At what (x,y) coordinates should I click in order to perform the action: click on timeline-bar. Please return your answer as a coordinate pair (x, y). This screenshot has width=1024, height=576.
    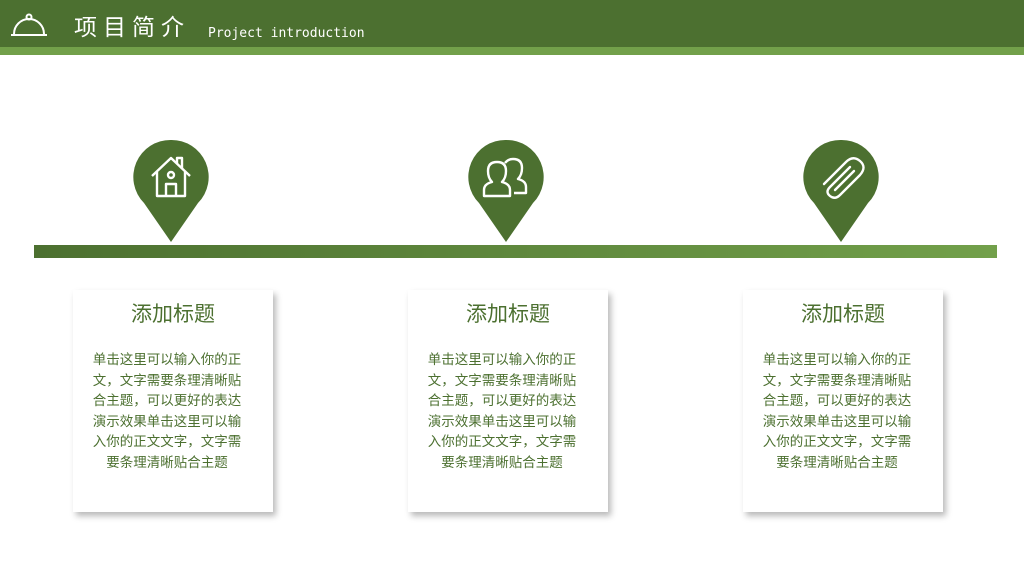
    Looking at the image, I should click on (515, 251).